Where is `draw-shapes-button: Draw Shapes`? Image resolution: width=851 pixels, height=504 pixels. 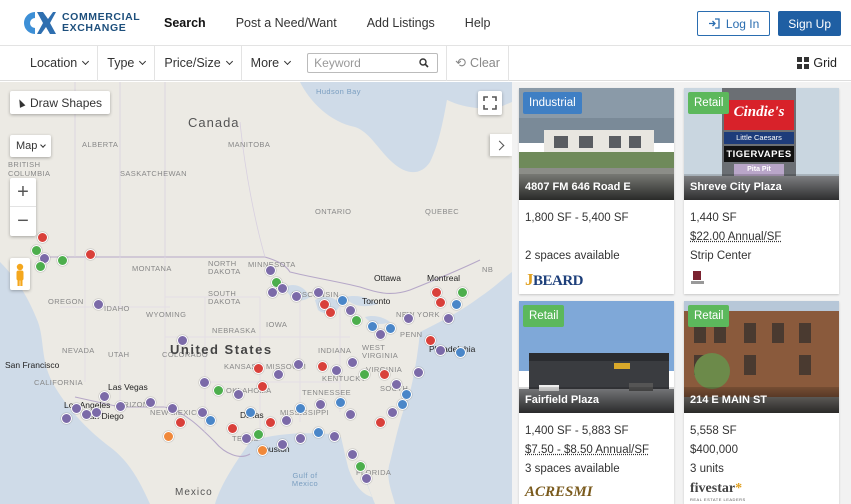
draw-shapes-button: Draw Shapes is located at coordinates (60, 102).